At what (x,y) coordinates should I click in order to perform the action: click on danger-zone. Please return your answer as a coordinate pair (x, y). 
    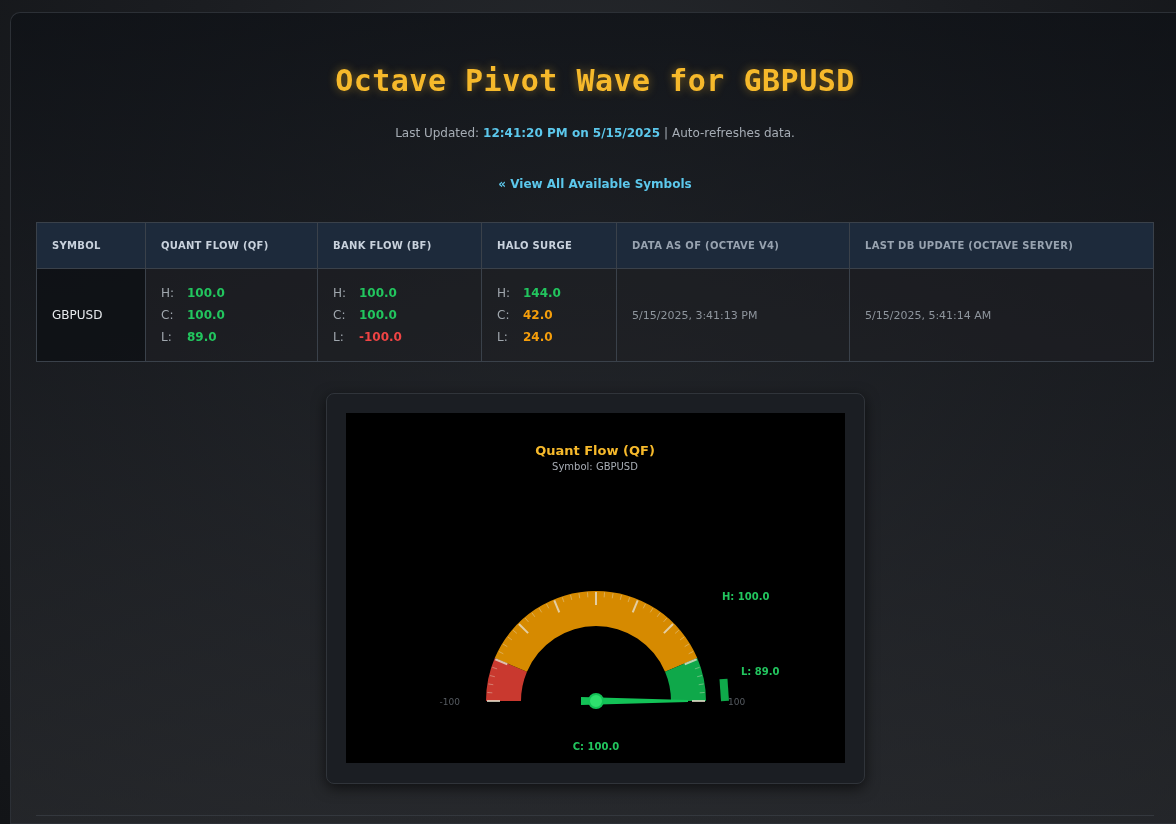
    Looking at the image, I should click on (506, 679).